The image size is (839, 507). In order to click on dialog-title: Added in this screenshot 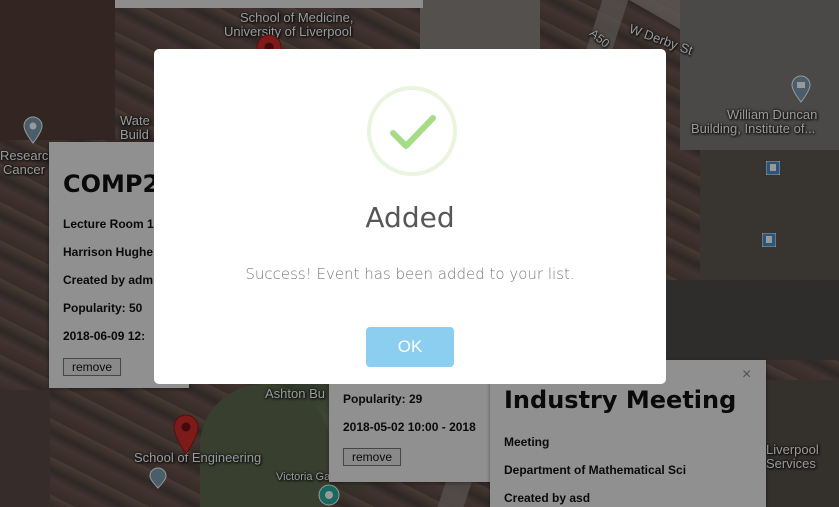, I will do `click(410, 217)`.